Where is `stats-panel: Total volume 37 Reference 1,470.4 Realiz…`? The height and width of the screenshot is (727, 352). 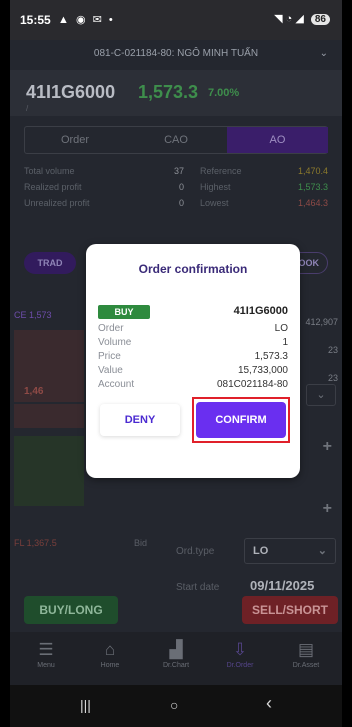 stats-panel: Total volume 37 Reference 1,470.4 Realiz… is located at coordinates (176, 190).